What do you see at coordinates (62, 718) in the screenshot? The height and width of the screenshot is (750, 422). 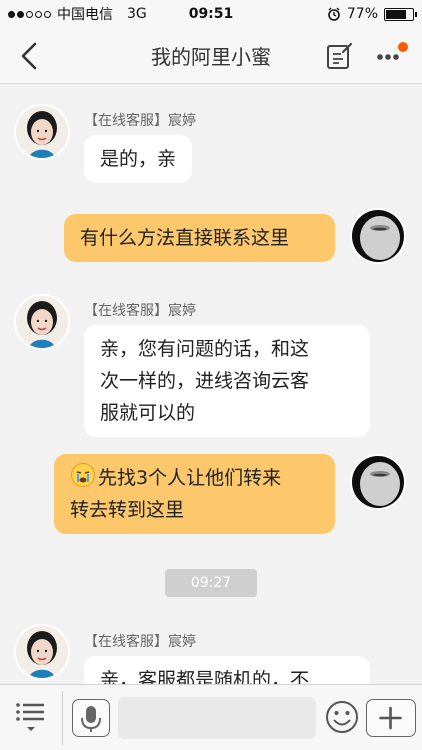 I see `toolbar-divider` at bounding box center [62, 718].